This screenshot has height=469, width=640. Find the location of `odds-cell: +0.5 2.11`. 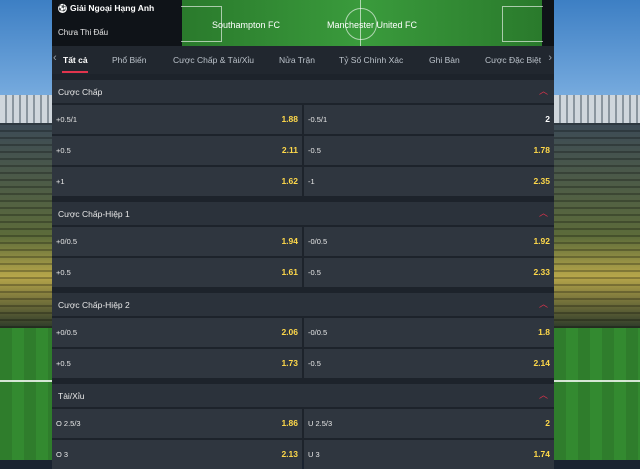

odds-cell: +0.5 2.11 is located at coordinates (177, 150).